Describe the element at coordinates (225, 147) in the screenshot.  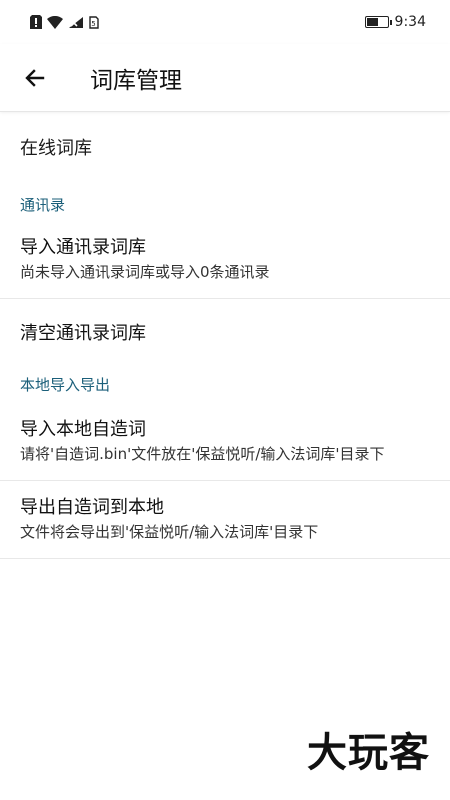
I see `online-library-item: 在线词库` at that location.